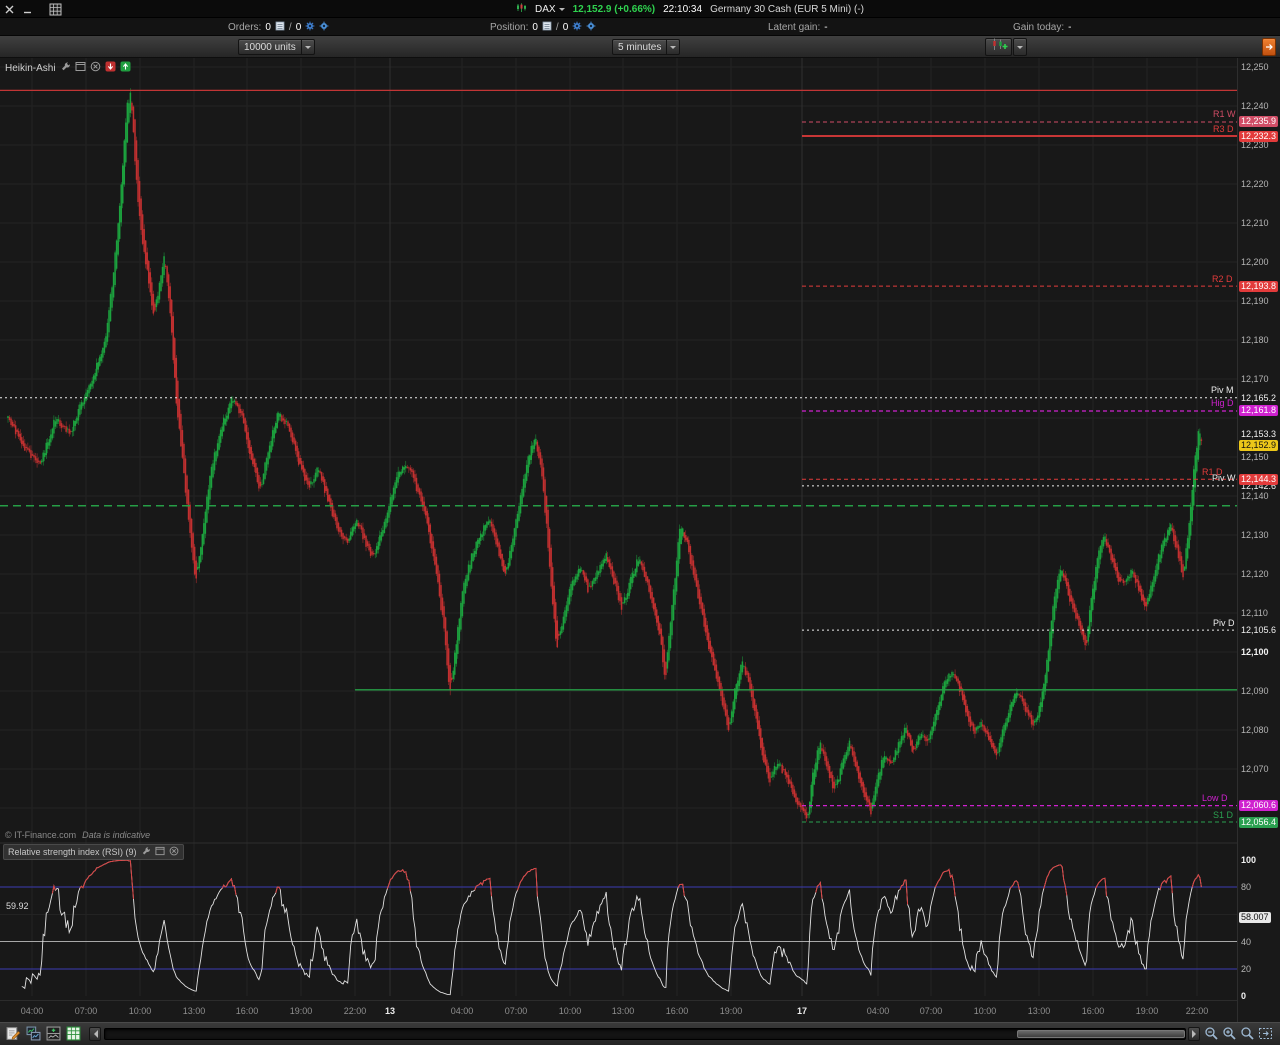 The width and height of the screenshot is (1280, 1045). Describe the element at coordinates (646, 47) in the screenshot. I see `timeframe-select: 5 minutes` at that location.